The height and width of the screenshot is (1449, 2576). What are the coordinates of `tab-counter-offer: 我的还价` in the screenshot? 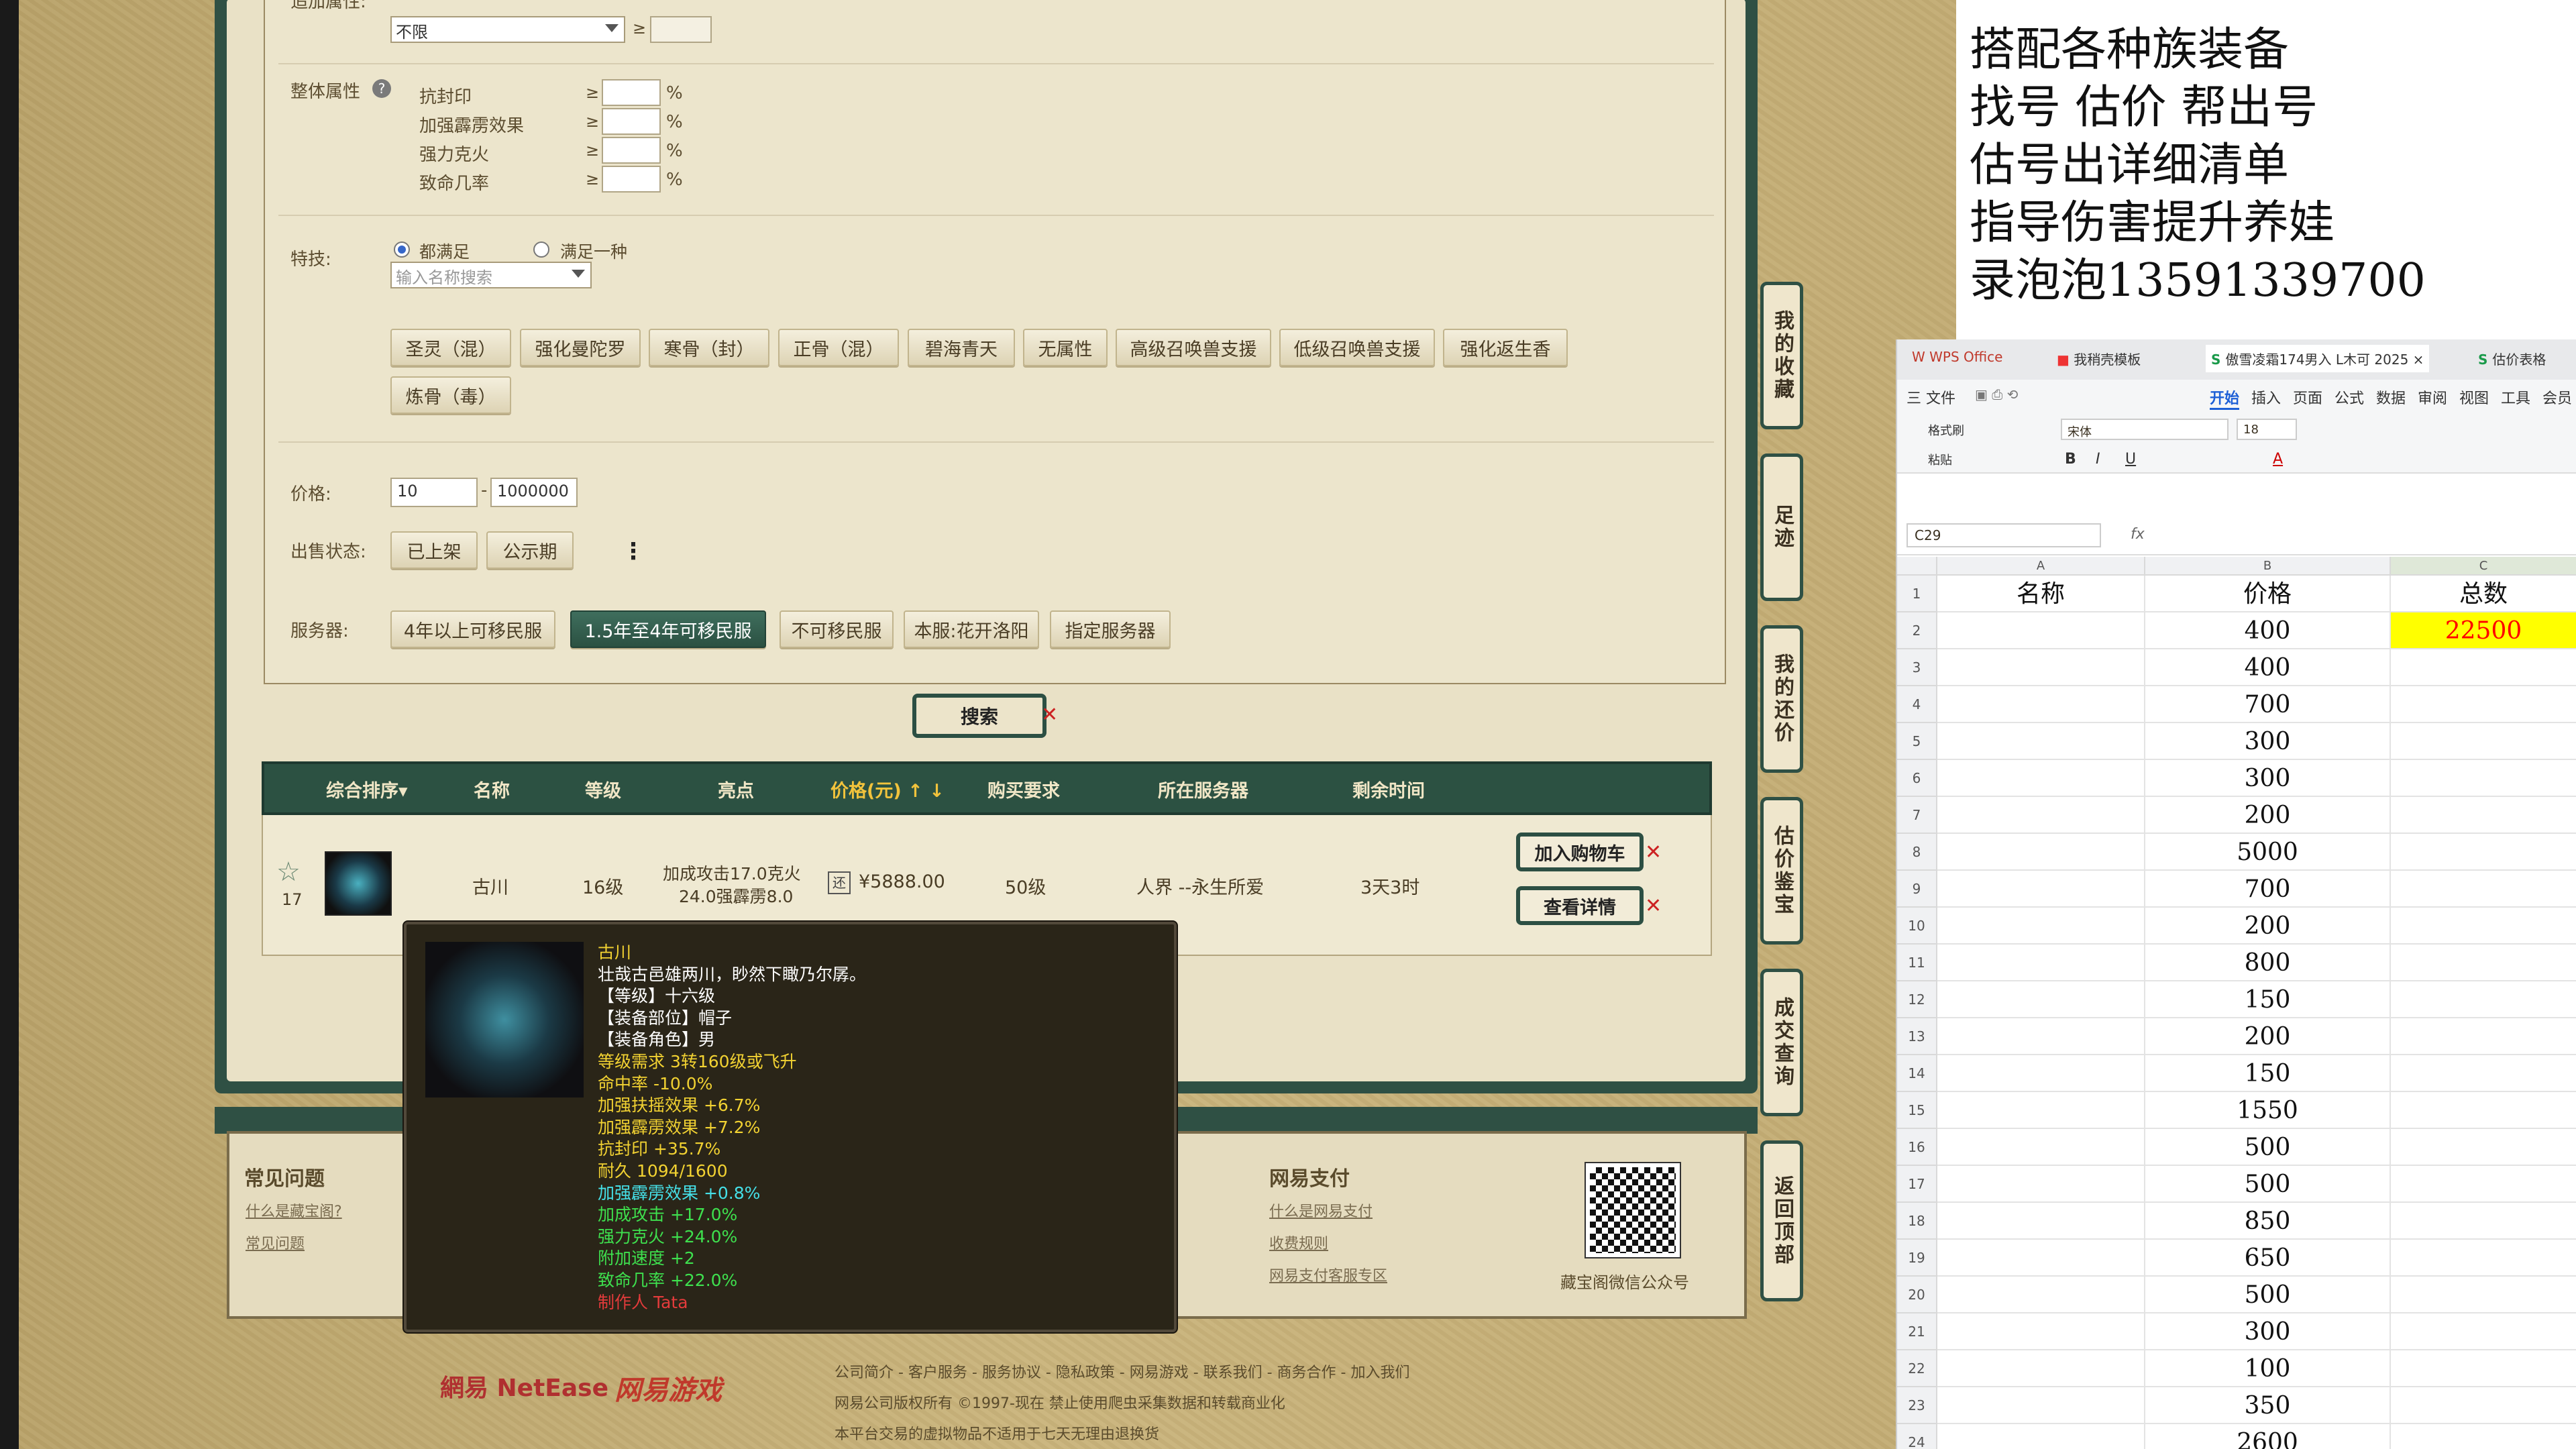 It's located at (1781, 699).